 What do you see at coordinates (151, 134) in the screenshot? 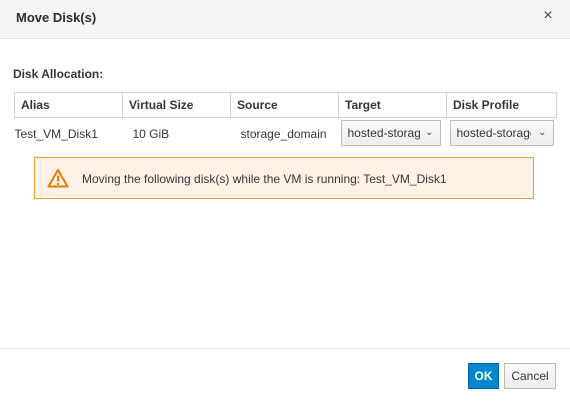
I see `disk-virtual-size: 10 GiB` at bounding box center [151, 134].